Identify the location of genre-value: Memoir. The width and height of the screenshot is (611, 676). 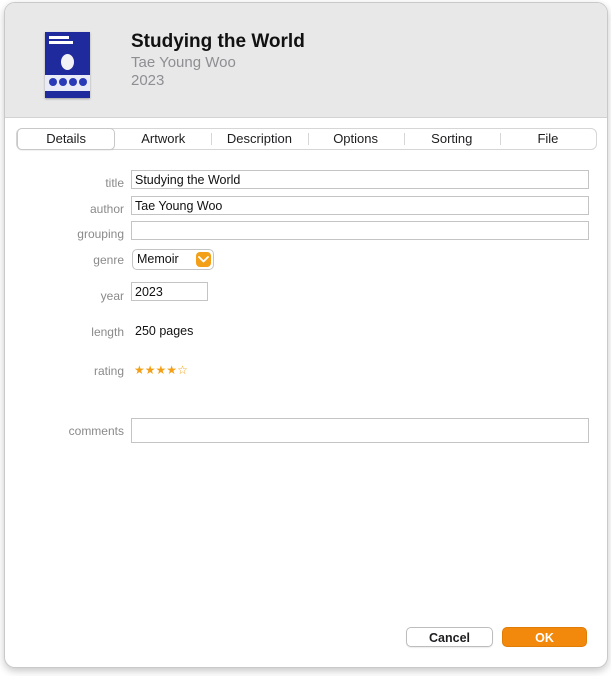
(158, 259).